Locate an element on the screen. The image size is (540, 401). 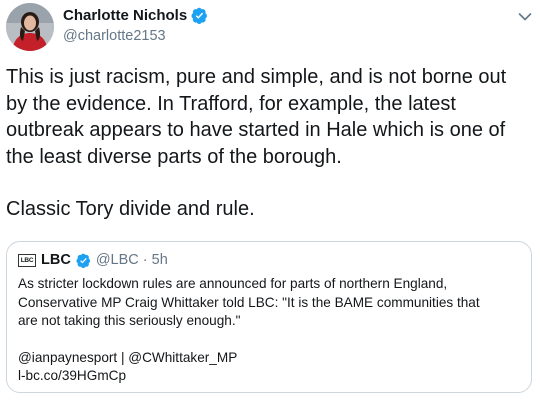
author-handle: @charlotte2153 is located at coordinates (114, 36).